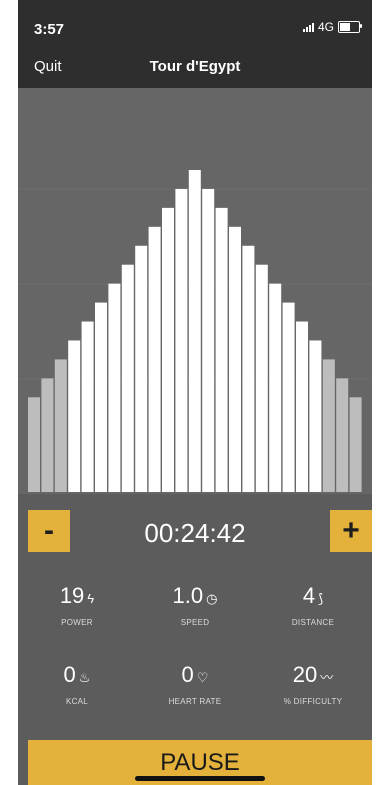 The image size is (380, 785). I want to click on home-indicator, so click(200, 778).